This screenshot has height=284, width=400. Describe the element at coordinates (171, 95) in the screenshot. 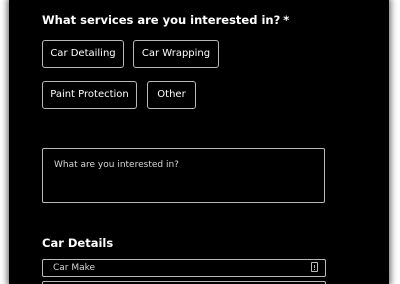

I see `service-option-other: Other` at that location.